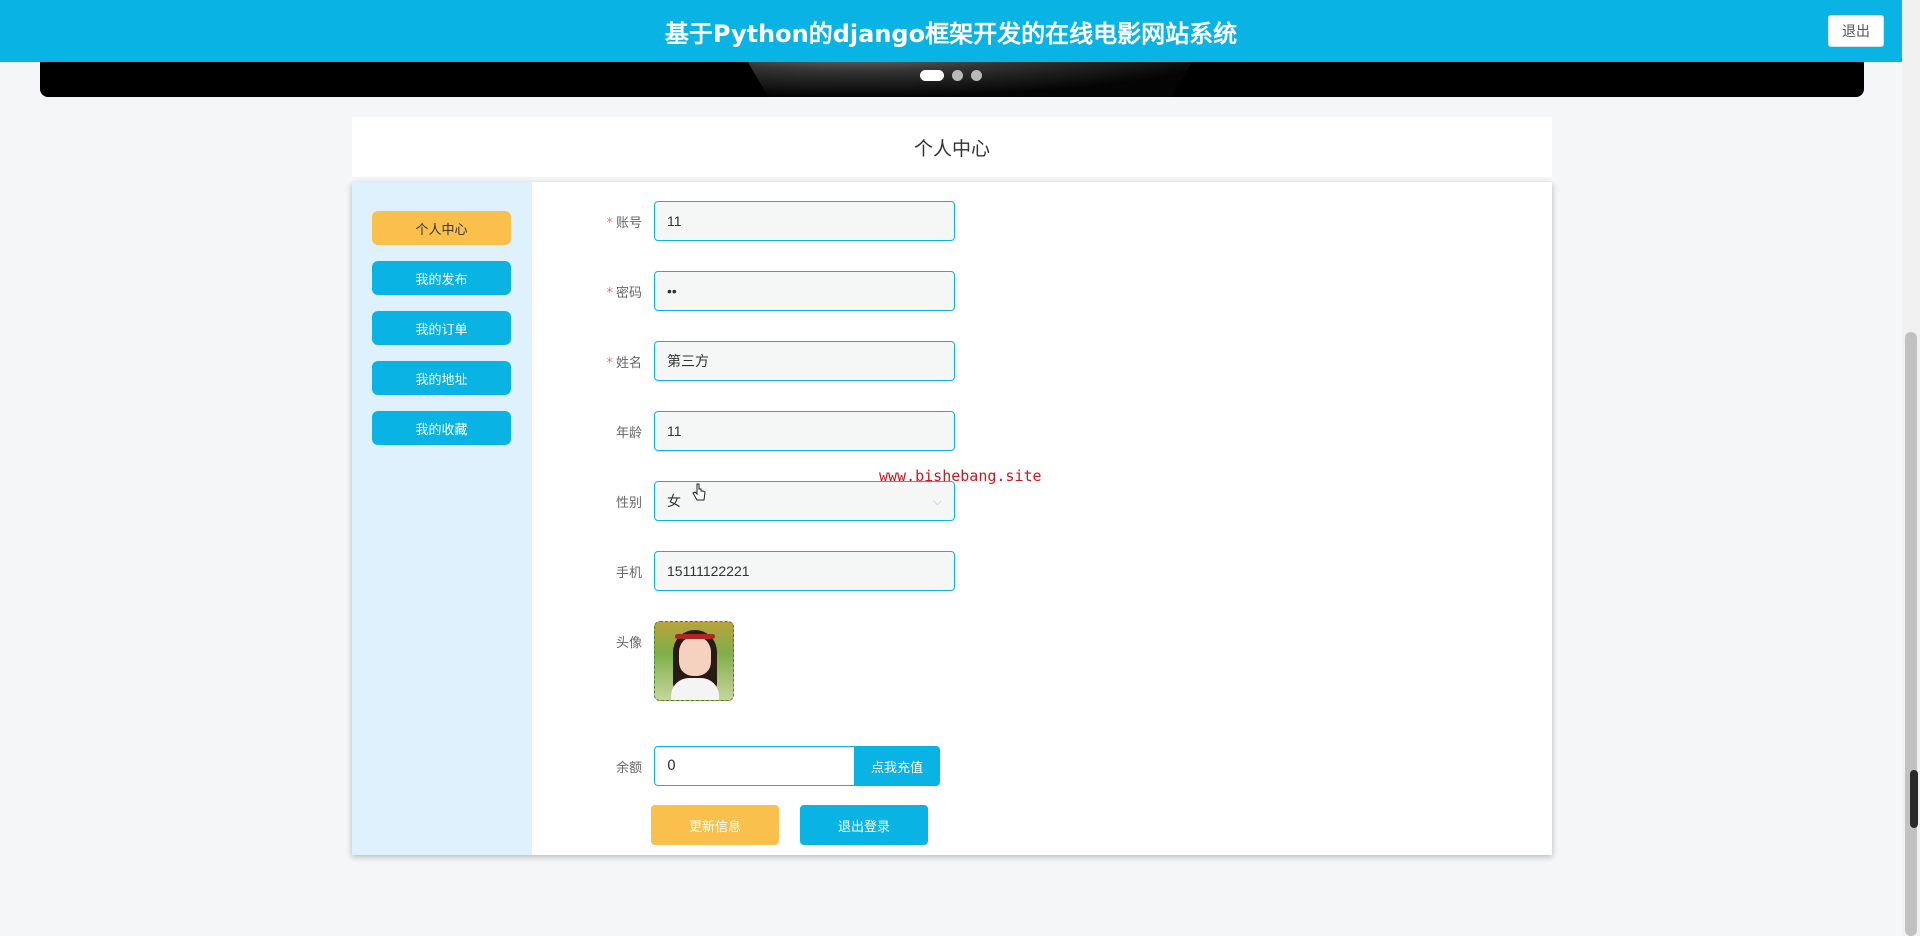 Image resolution: width=1920 pixels, height=936 pixels. I want to click on carousel-dots, so click(951, 75).